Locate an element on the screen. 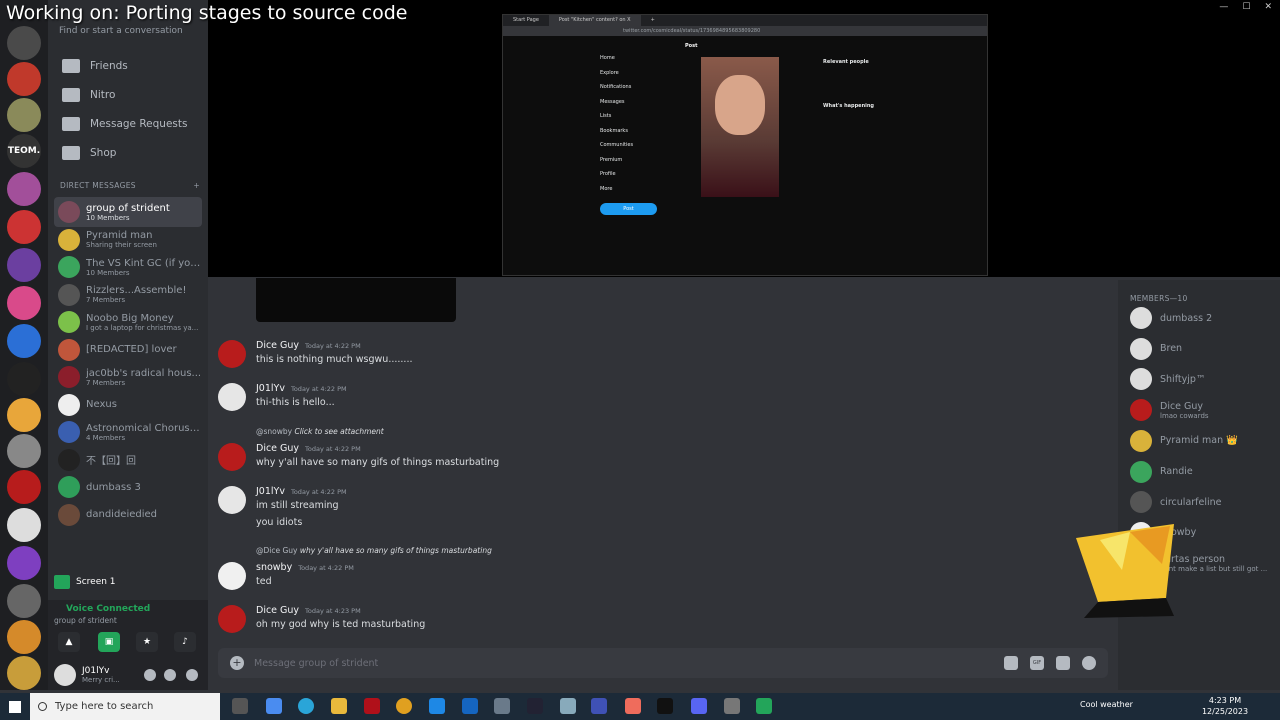 This screenshot has height=720, width=1280. dm-item: Pyramid man Sharing their screen is located at coordinates (128, 240).